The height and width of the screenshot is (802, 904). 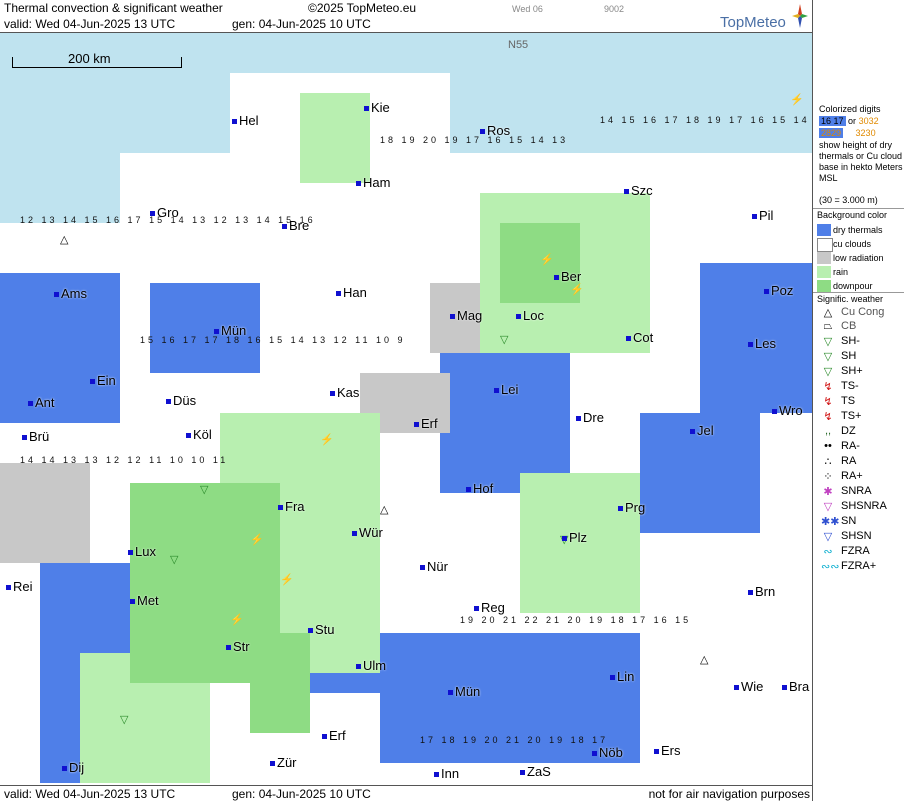 I want to click on legend-cu-cong: Cu Cong, so click(x=863, y=312).